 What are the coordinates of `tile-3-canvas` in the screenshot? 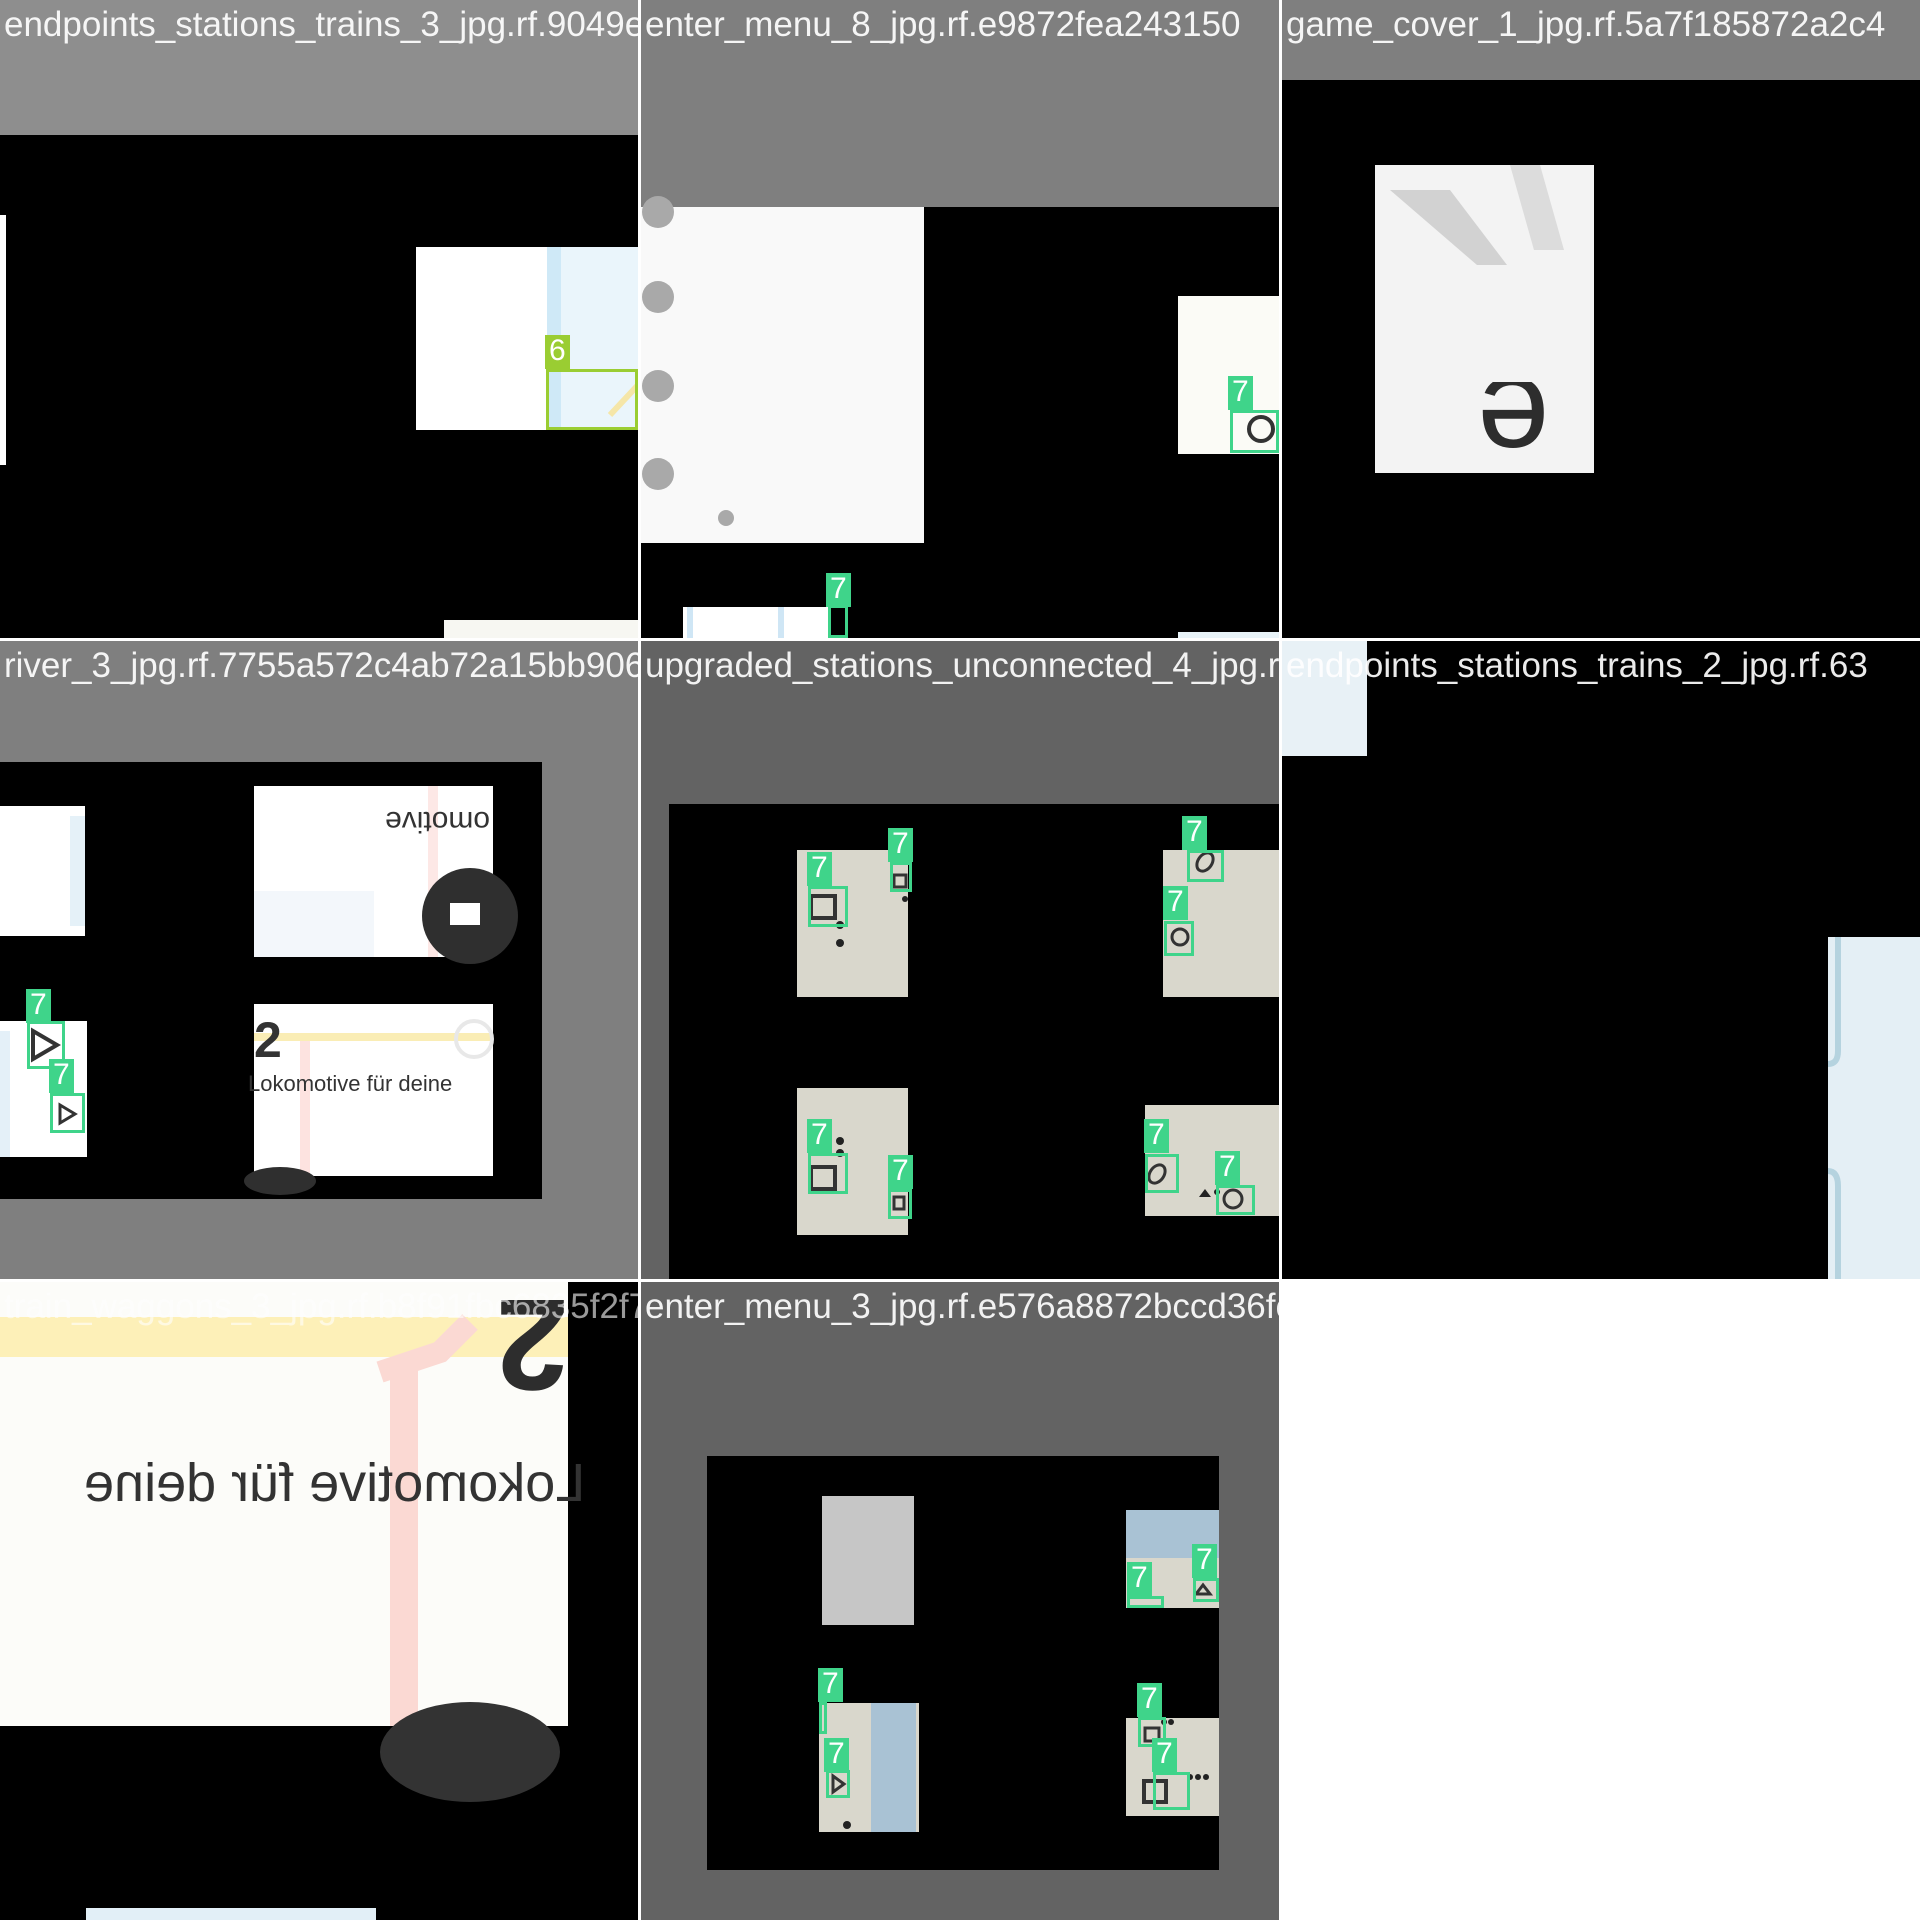 It's located at (1601, 319).